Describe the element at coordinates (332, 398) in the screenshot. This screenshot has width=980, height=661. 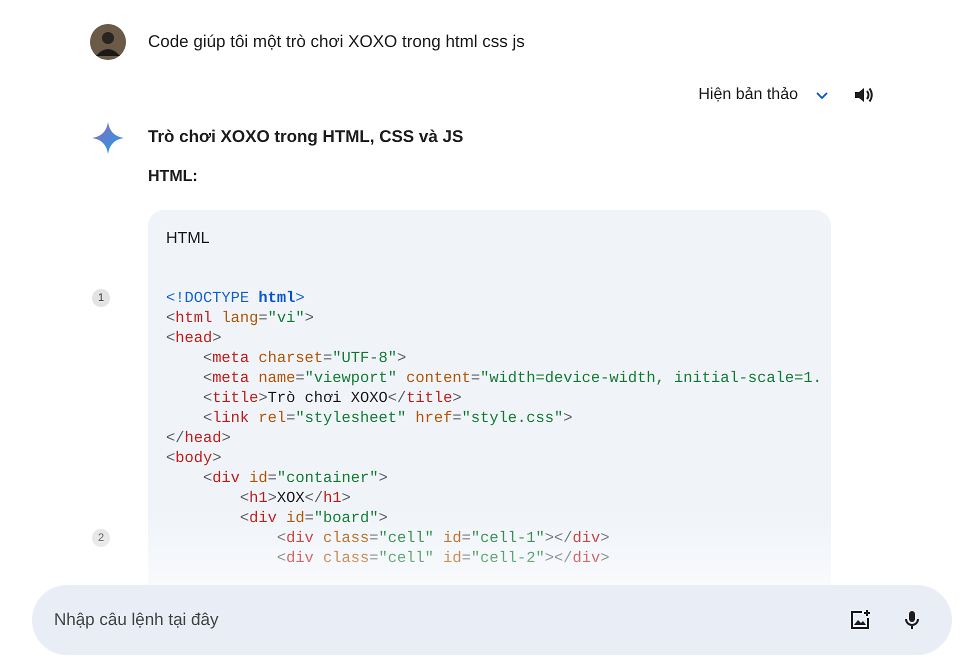
I see `code-line: <title>Trò chơi XOXO</title>` at that location.